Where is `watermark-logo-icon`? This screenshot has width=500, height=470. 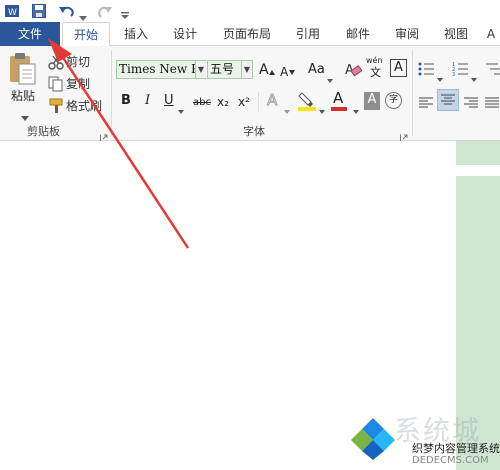 watermark-logo-icon is located at coordinates (373, 439).